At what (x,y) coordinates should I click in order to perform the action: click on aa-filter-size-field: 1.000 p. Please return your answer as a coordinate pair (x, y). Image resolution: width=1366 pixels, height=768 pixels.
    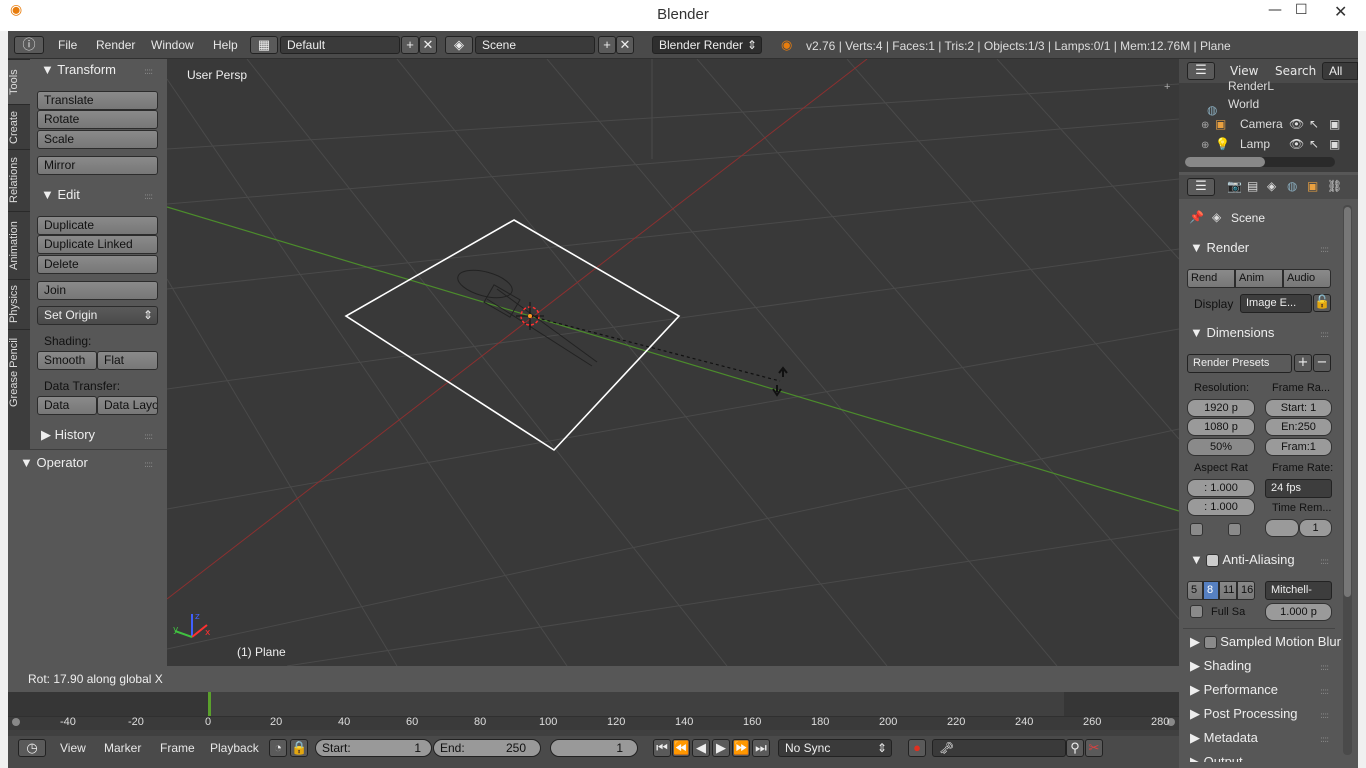
    Looking at the image, I should click on (1298, 612).